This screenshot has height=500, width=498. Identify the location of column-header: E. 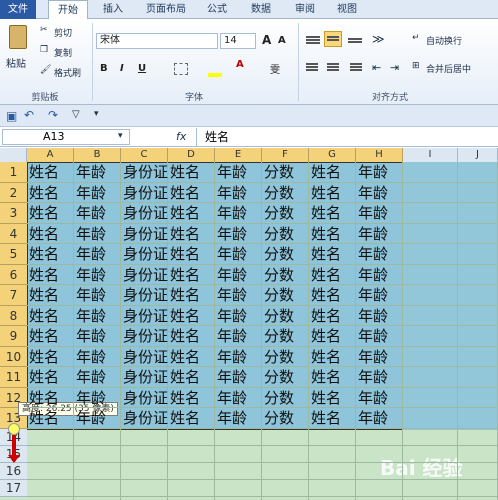
(238, 155).